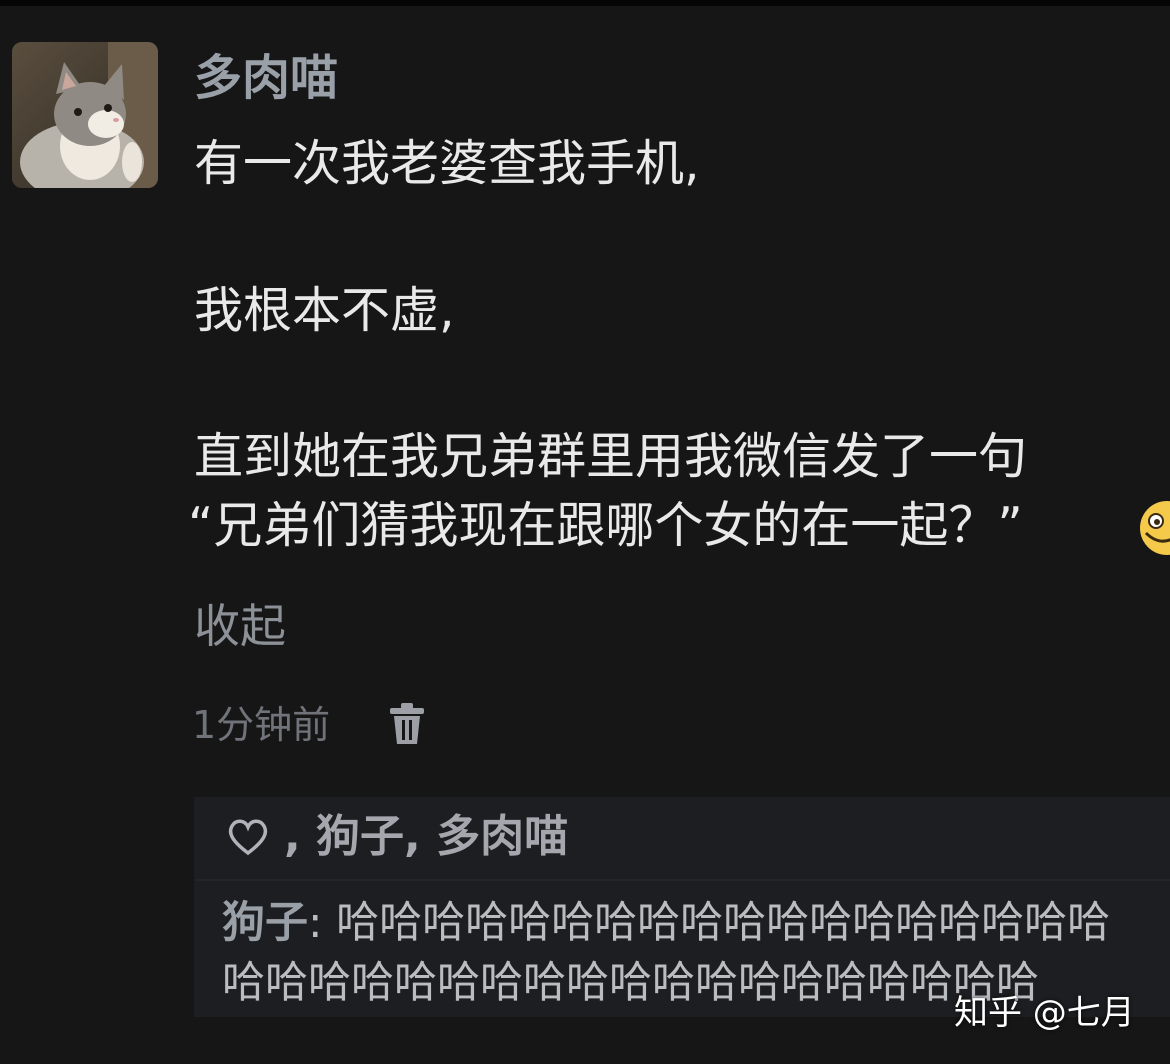  What do you see at coordinates (447, 163) in the screenshot?
I see `comment-line-1: 有一次我老婆查我手机,` at bounding box center [447, 163].